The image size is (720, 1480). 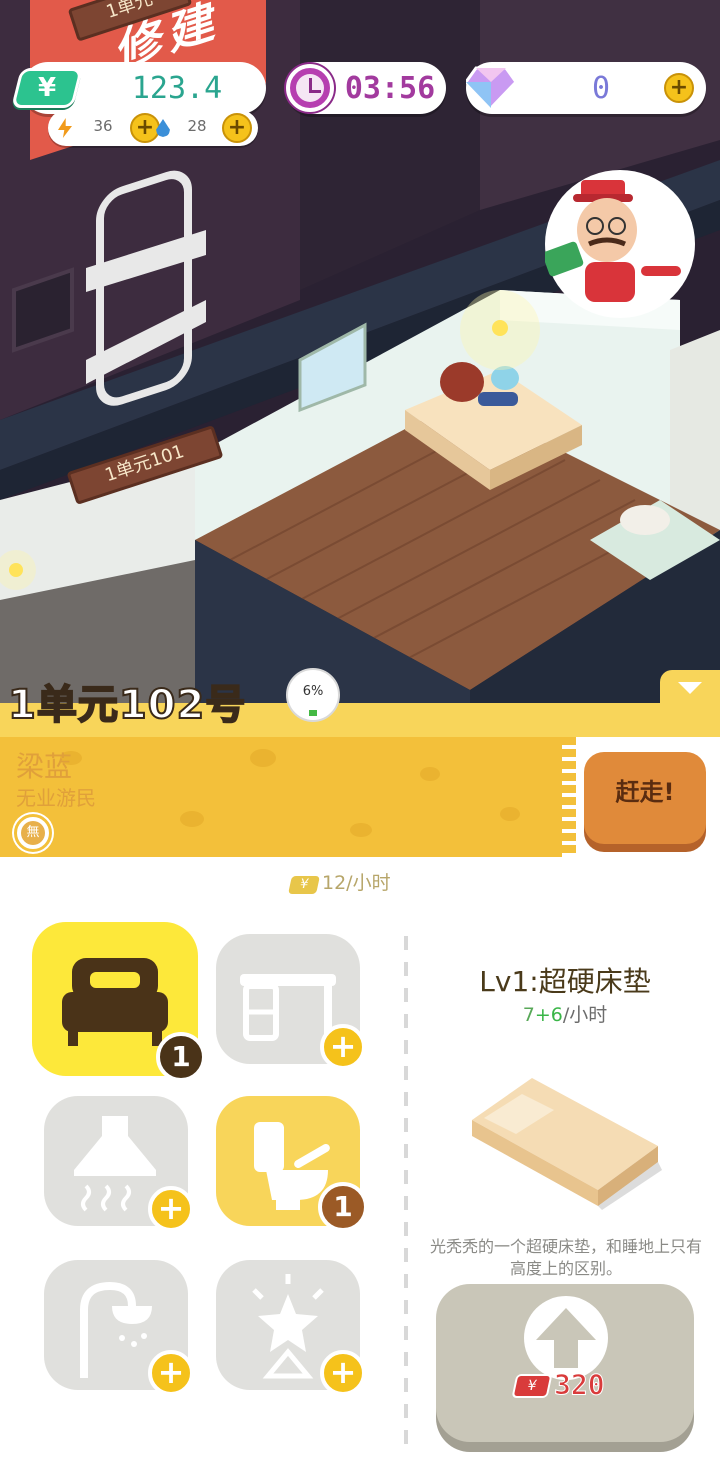 I want to click on add-gems-button: +, so click(x=679, y=88).